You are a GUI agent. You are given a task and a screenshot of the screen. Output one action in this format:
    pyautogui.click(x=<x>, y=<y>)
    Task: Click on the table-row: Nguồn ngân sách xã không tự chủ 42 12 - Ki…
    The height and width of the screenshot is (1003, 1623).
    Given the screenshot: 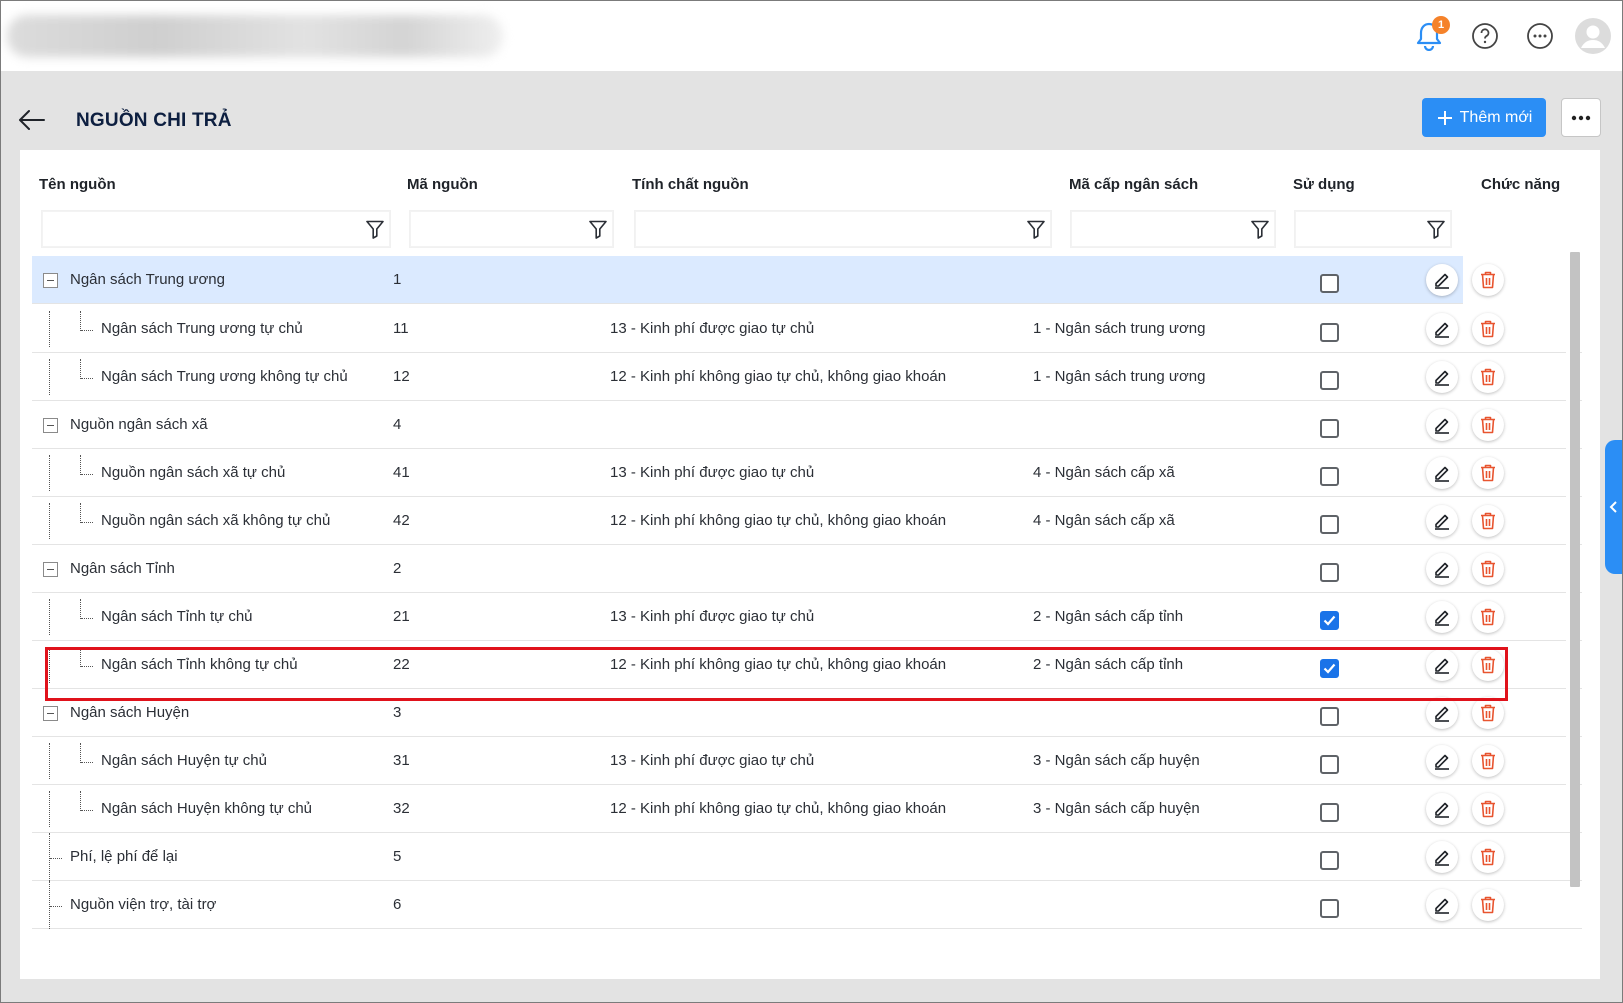 What is the action you would take?
    pyautogui.click(x=807, y=521)
    